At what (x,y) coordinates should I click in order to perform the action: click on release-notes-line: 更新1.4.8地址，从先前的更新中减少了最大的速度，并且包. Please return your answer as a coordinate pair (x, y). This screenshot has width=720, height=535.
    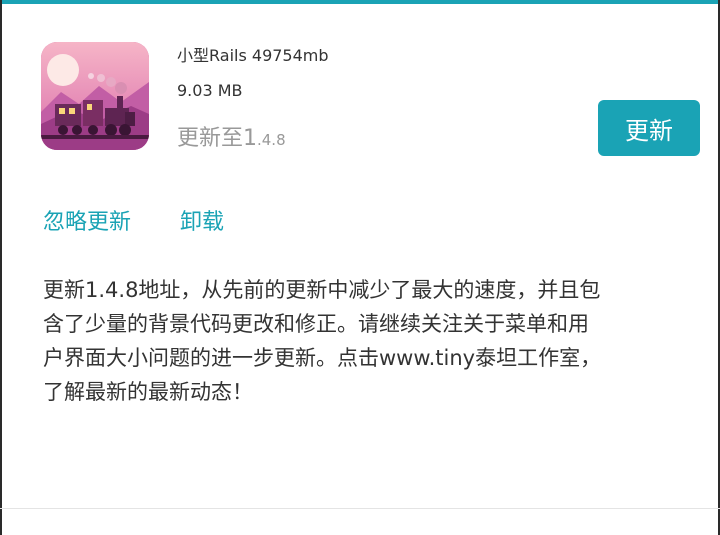
    Looking at the image, I should click on (322, 290).